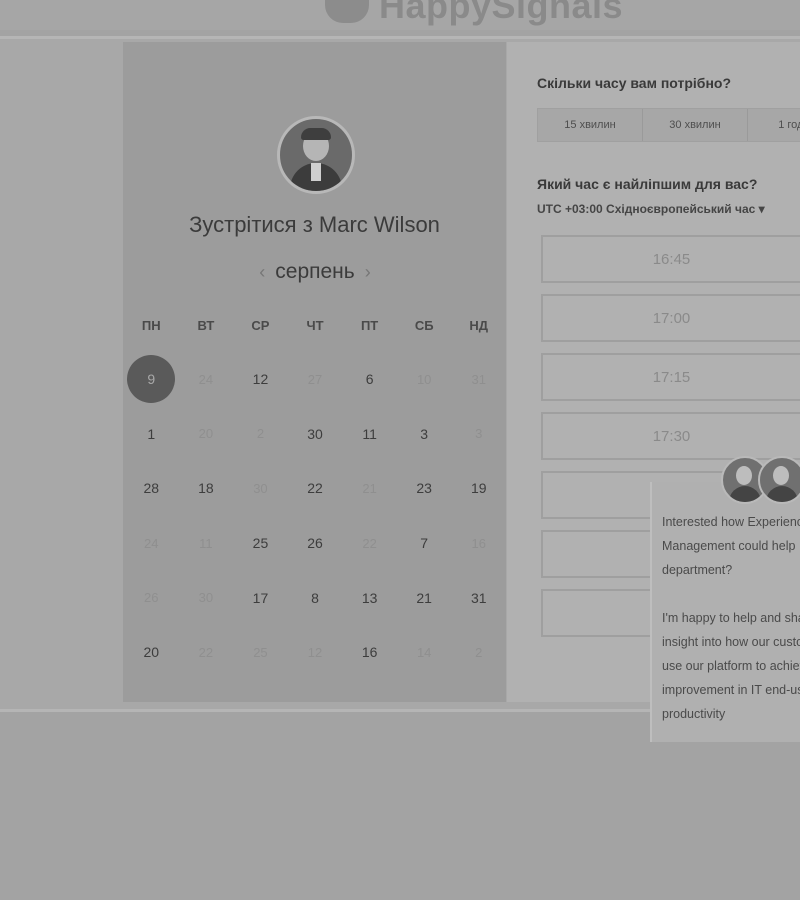  I want to click on calendar-day: 19, so click(478, 488).